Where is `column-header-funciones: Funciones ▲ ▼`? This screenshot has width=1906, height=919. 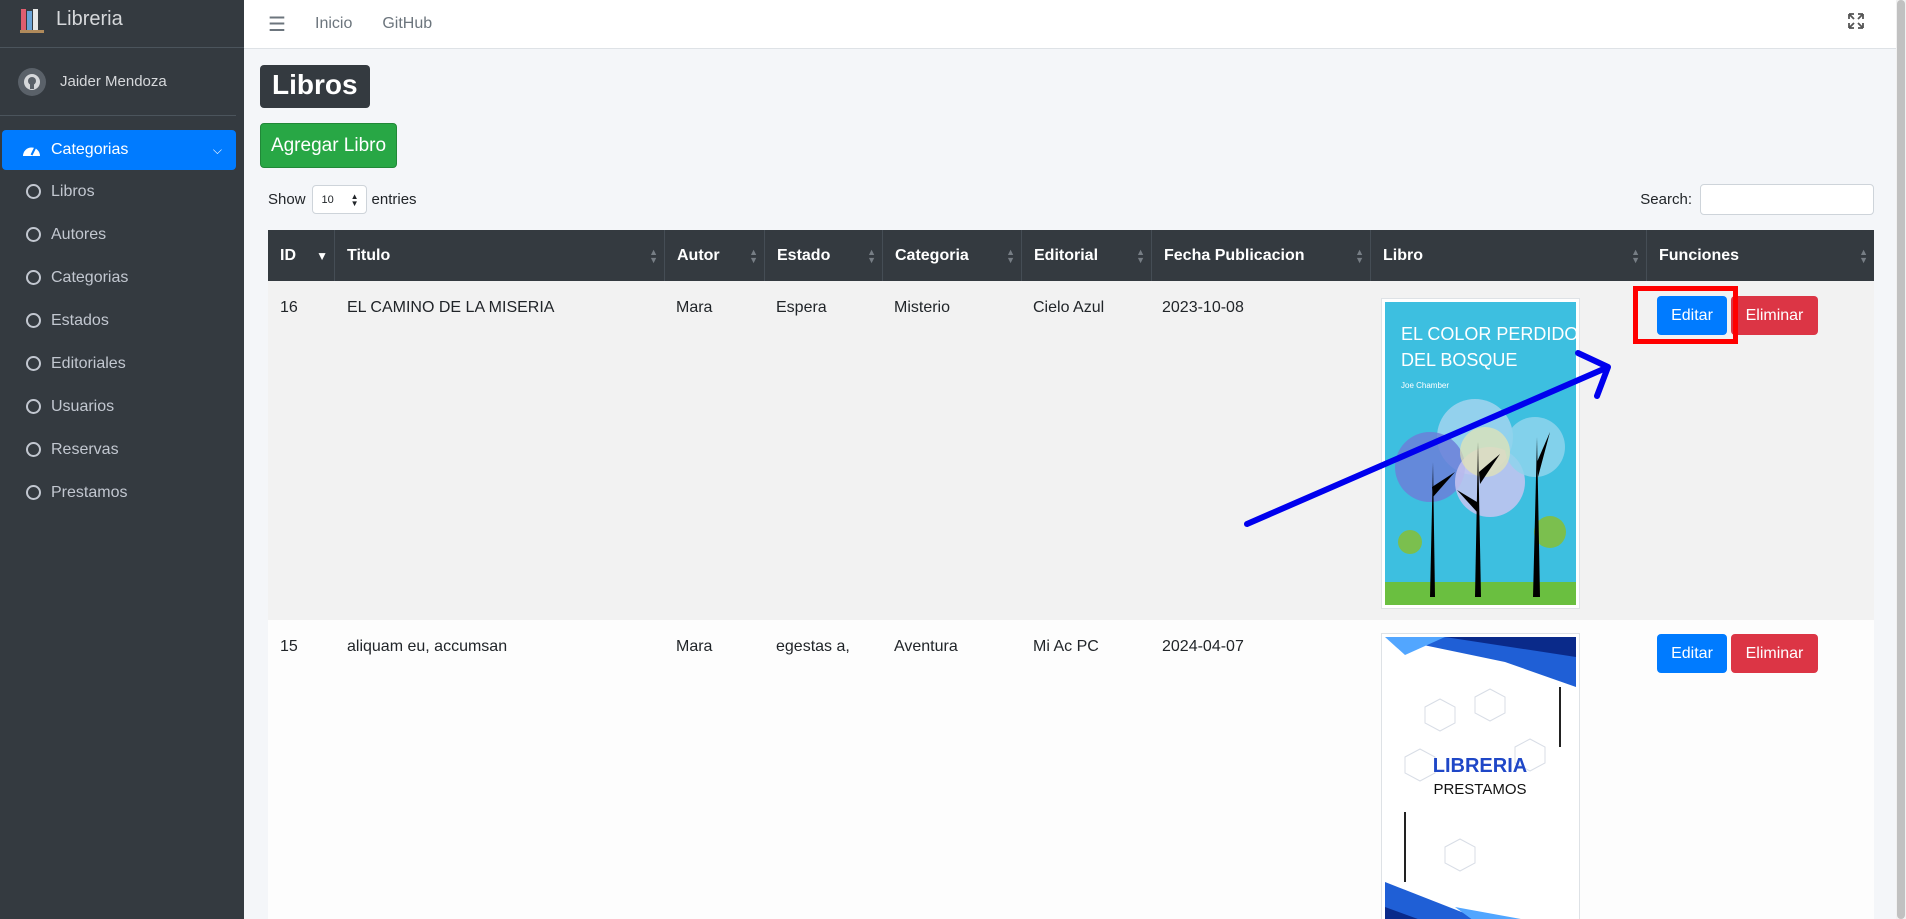
column-header-funciones: Funciones ▲ ▼ is located at coordinates (1760, 255).